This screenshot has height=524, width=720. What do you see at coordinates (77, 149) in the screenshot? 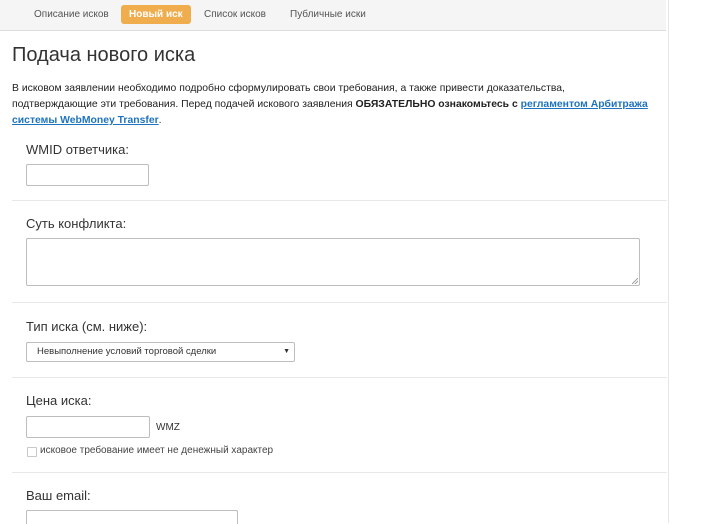
I see `wmid-label: WMID ответчика:` at bounding box center [77, 149].